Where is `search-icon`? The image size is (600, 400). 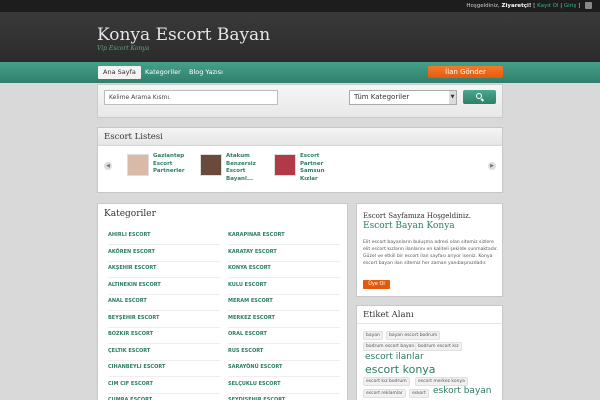
search-icon is located at coordinates (479, 96).